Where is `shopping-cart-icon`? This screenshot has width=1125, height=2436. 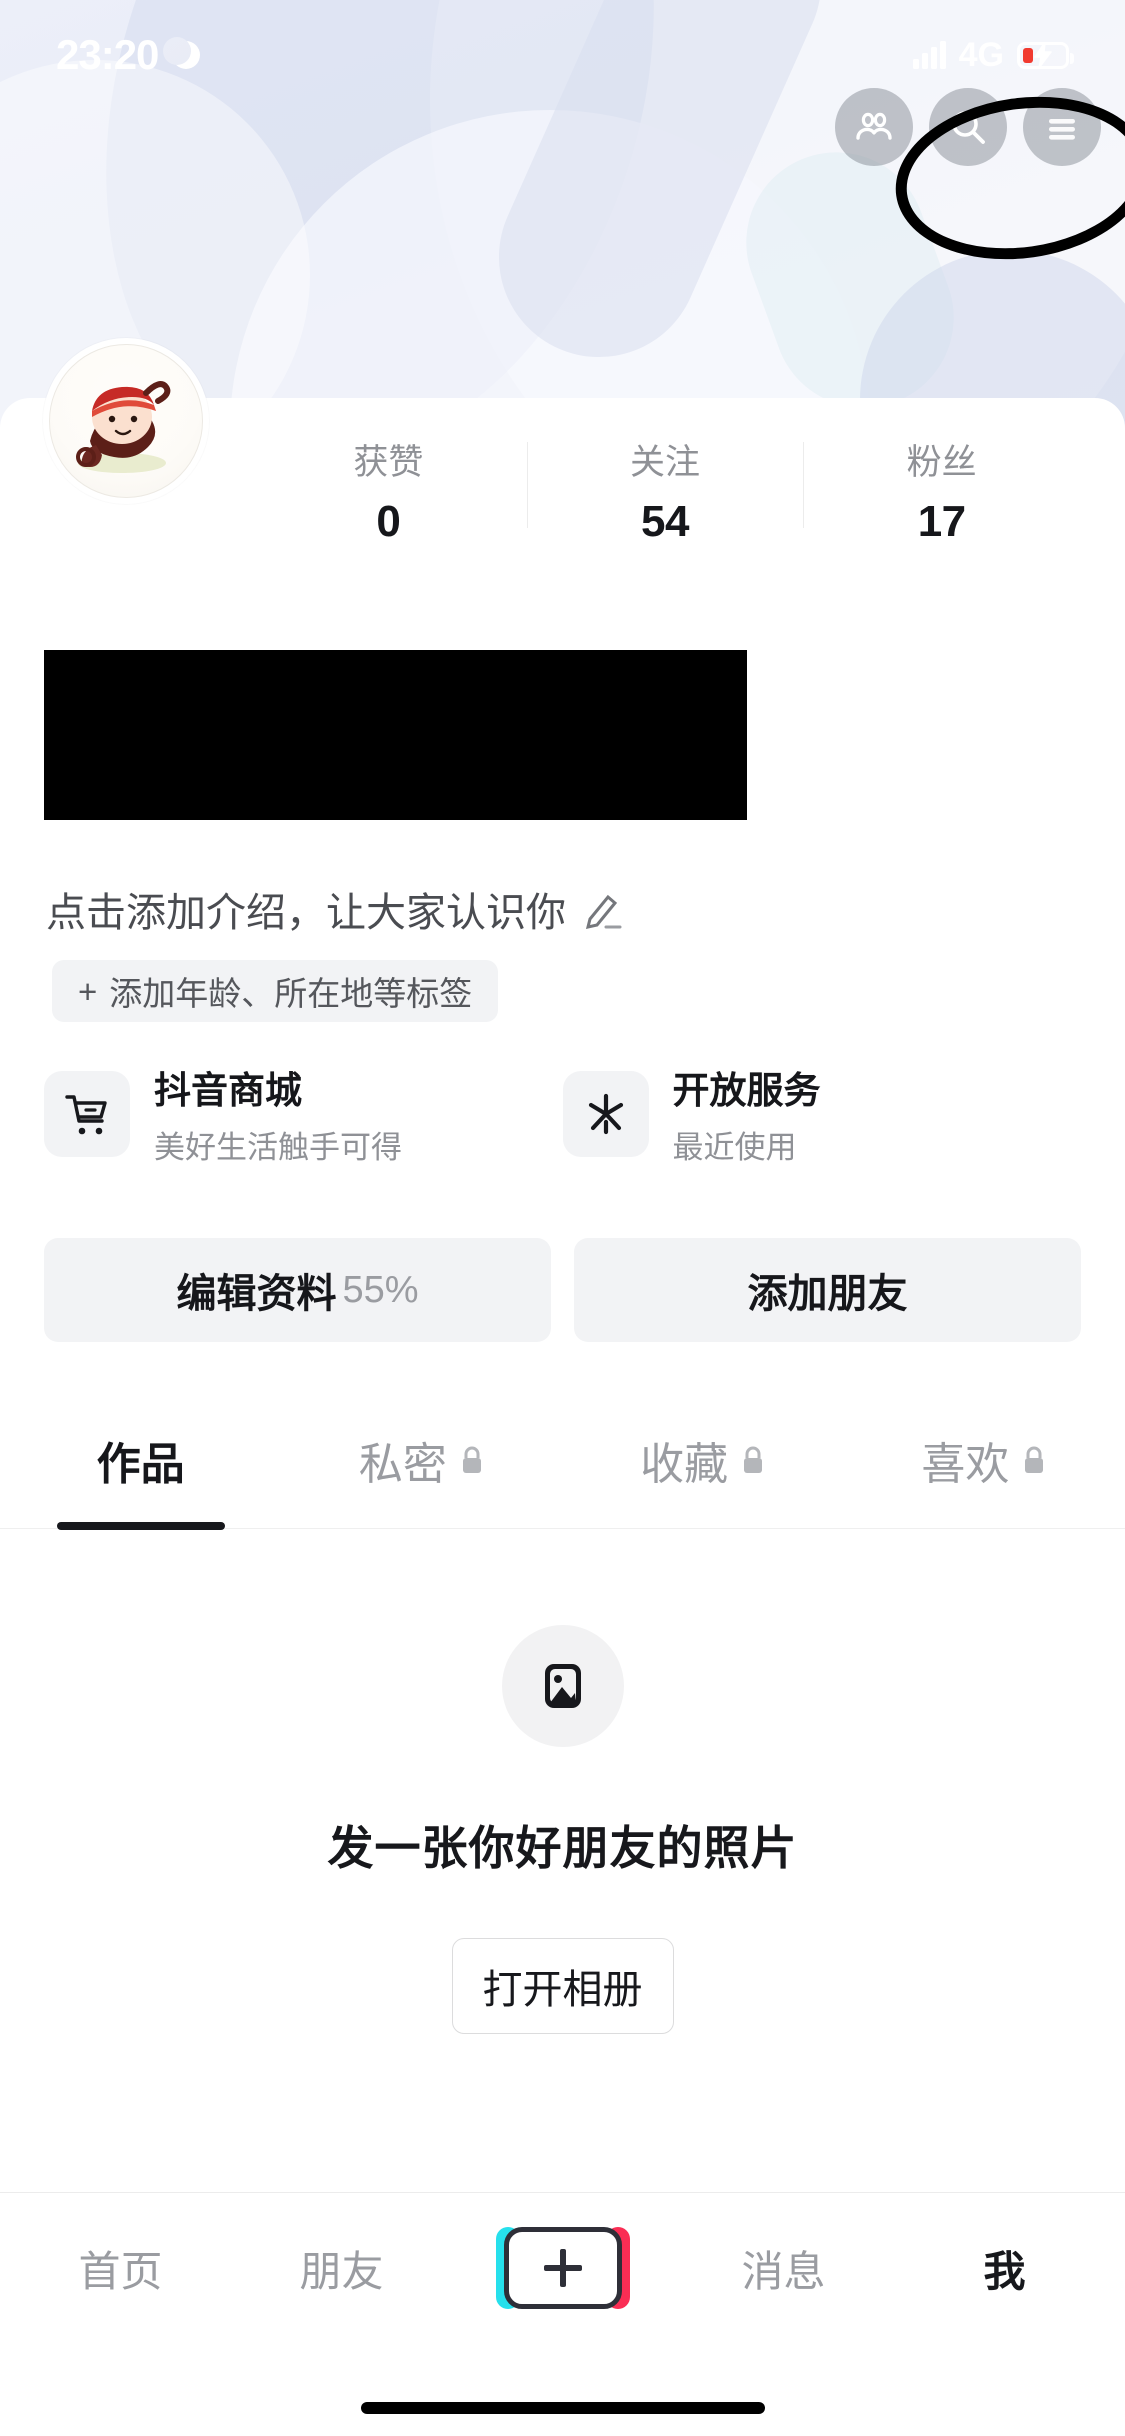 shopping-cart-icon is located at coordinates (86, 1114).